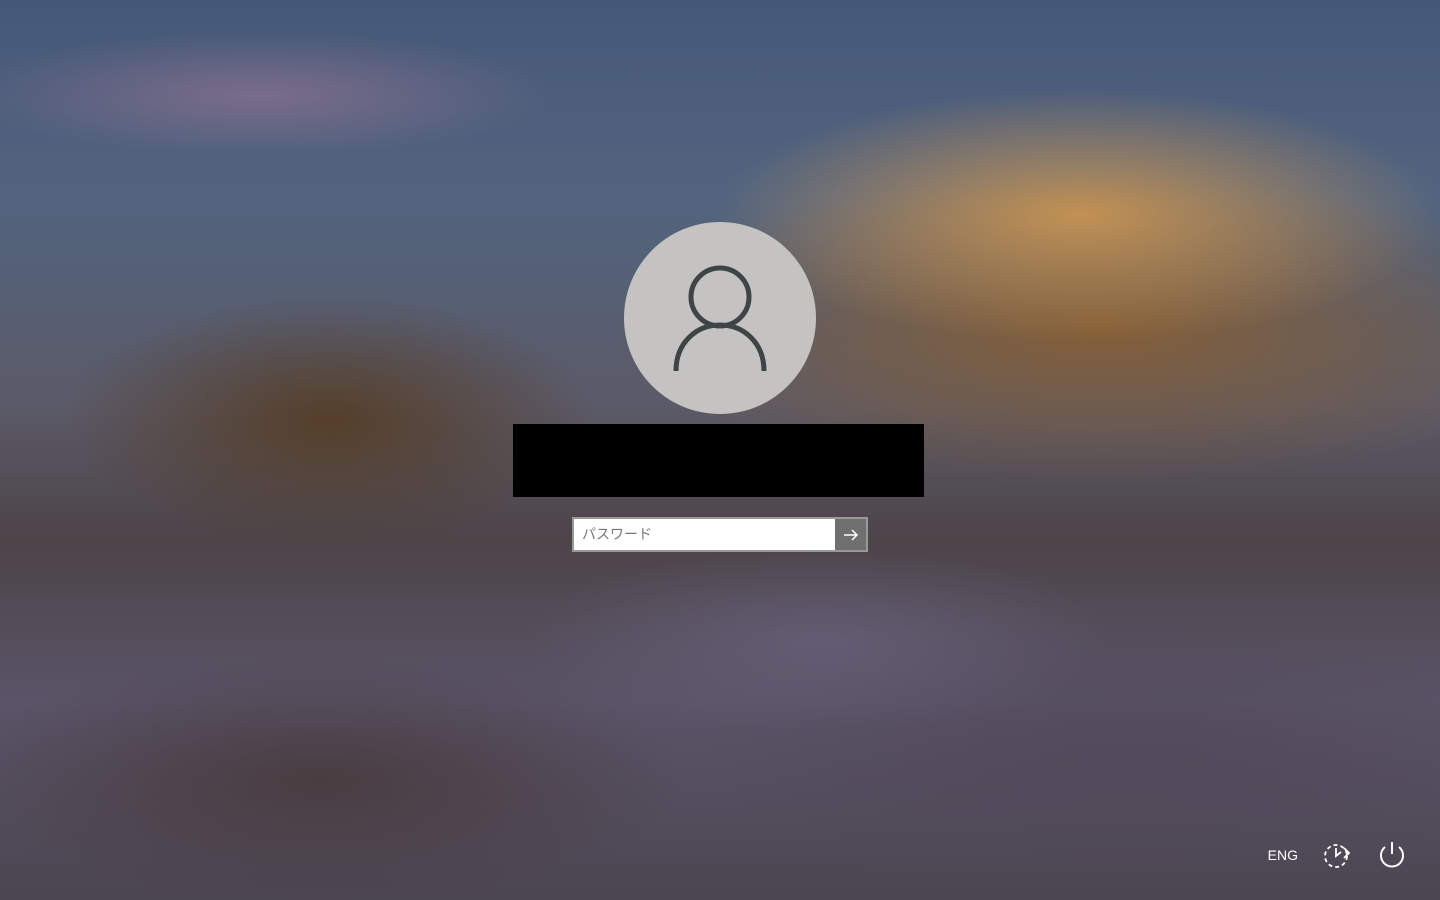 This screenshot has height=900, width=1440. Describe the element at coordinates (1283, 855) in the screenshot. I see `language-indicator: ENG` at that location.